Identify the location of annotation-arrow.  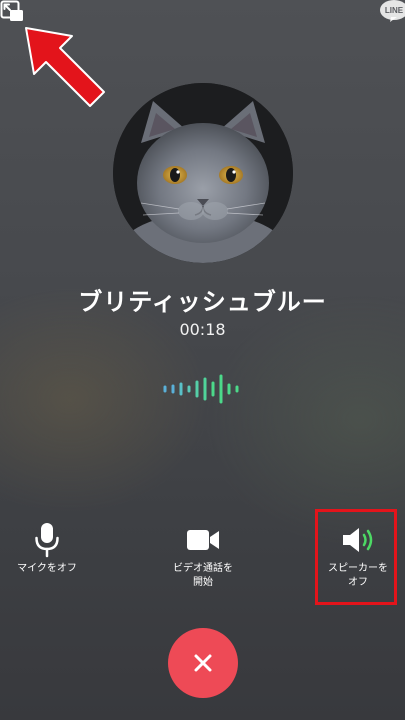
(65, 67).